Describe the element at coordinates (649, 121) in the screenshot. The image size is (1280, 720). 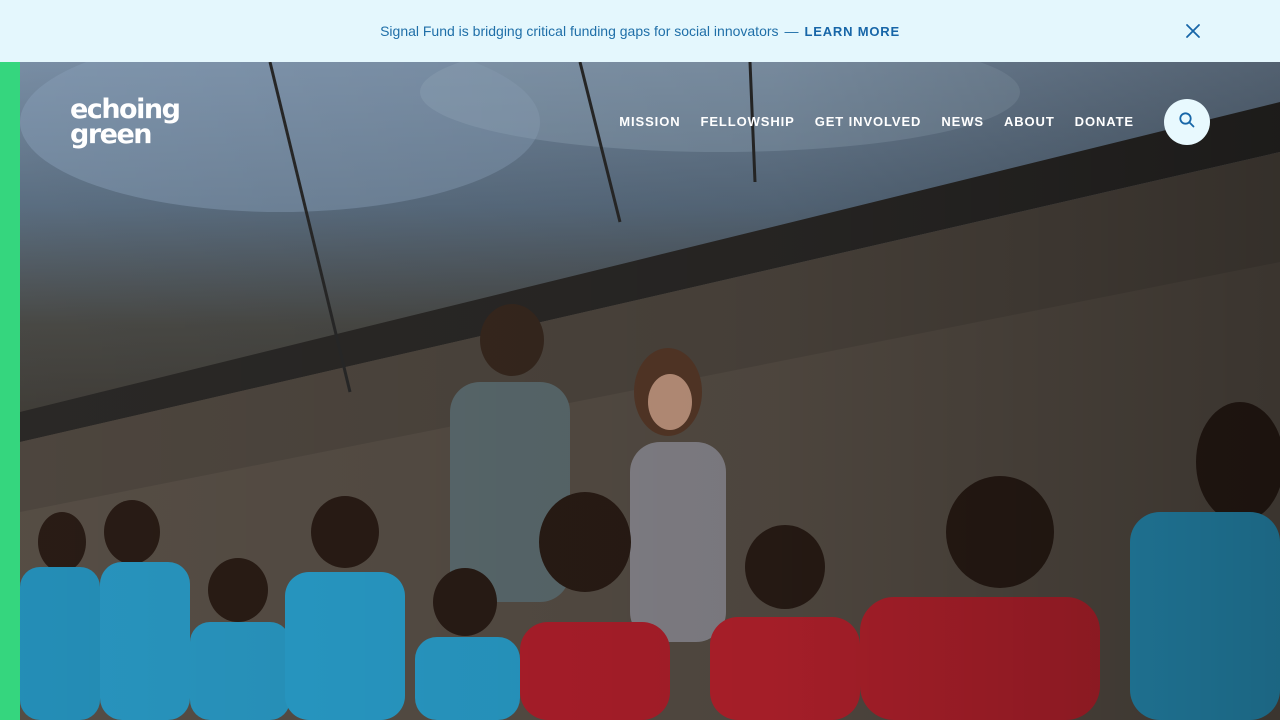
I see `nav-item-mission: MISSION` at that location.